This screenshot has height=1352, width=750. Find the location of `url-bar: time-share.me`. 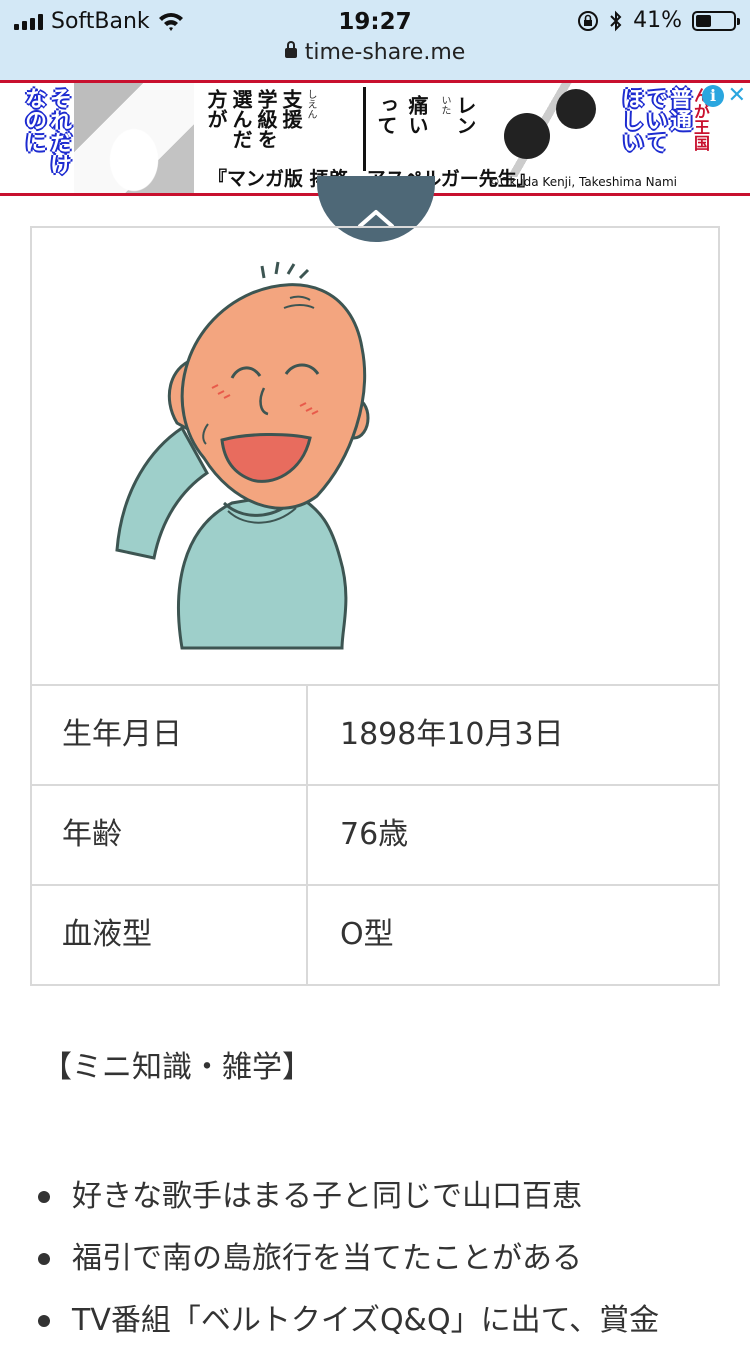

url-bar: time-share.me is located at coordinates (375, 52).